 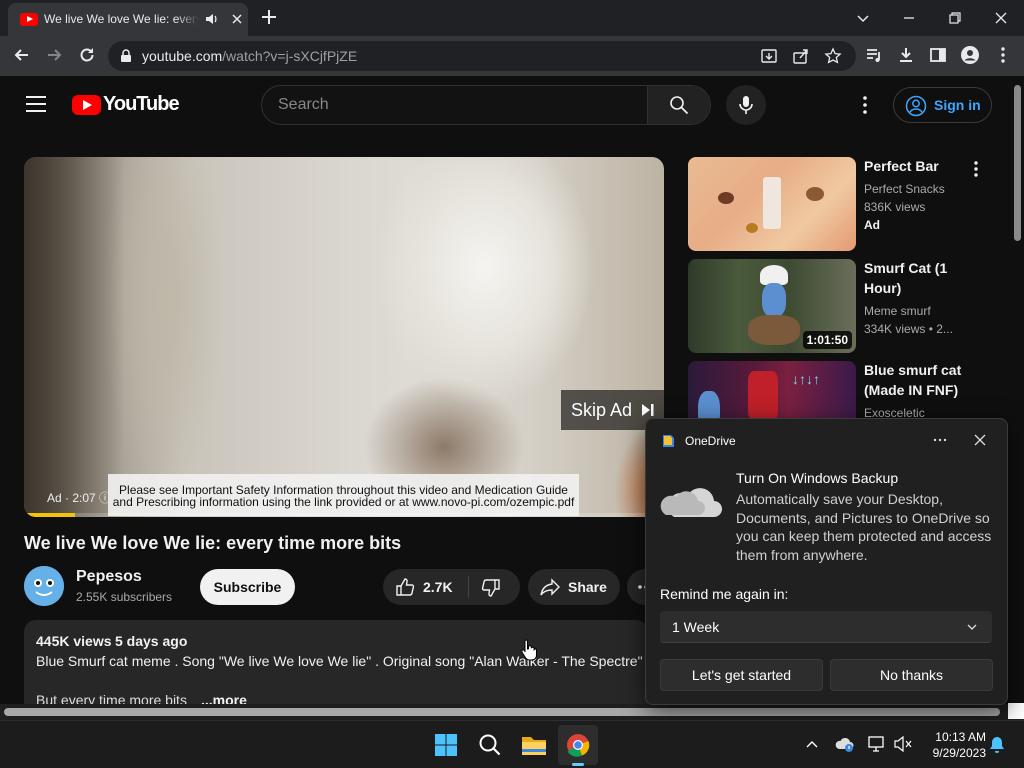 I want to click on remind-interval-value: 1 Week, so click(x=696, y=627).